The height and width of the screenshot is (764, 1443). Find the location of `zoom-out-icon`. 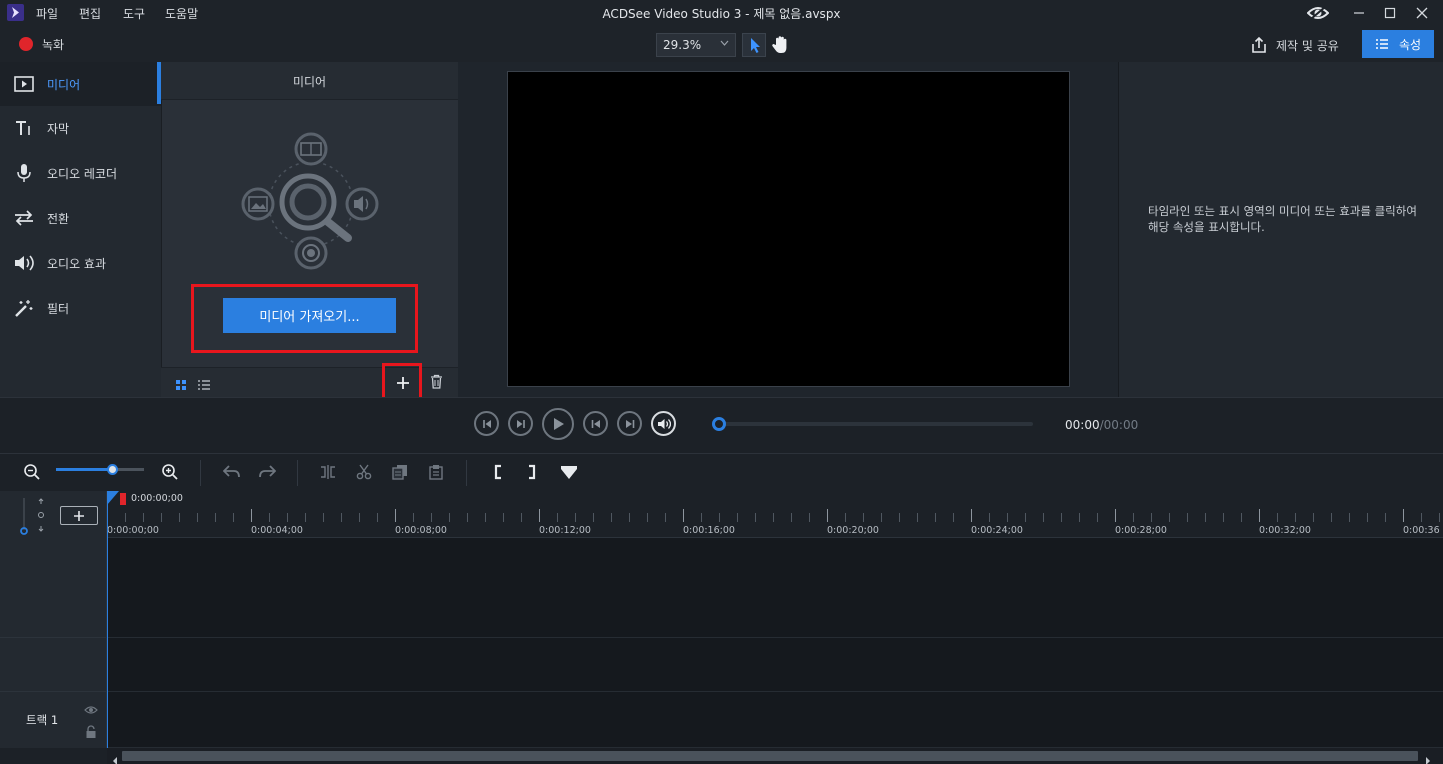

zoom-out-icon is located at coordinates (32, 472).